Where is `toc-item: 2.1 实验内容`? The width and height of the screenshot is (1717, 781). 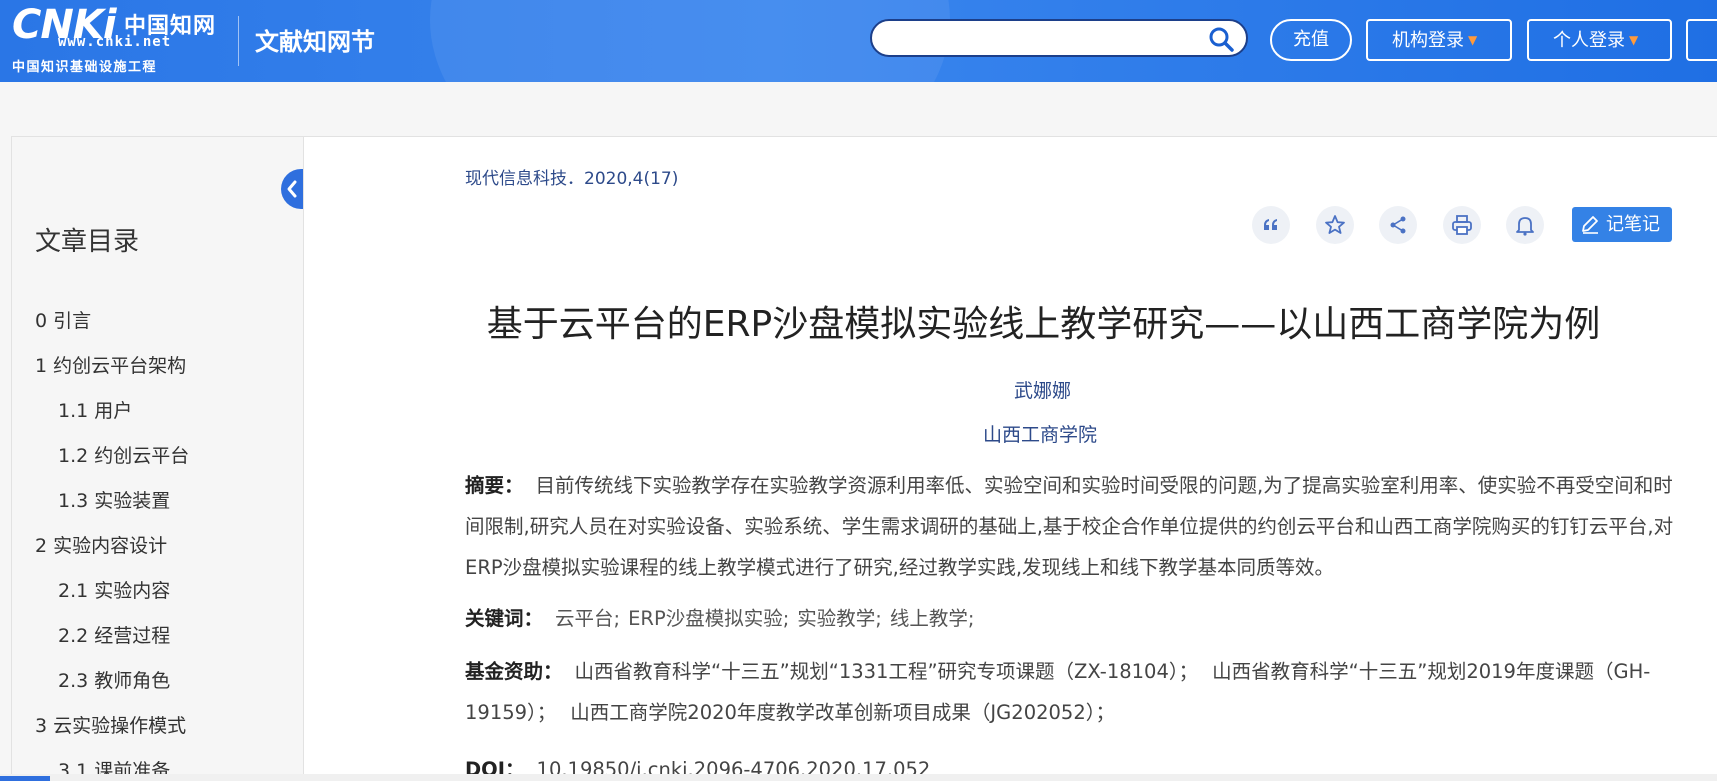
toc-item: 2.1 实验内容 is located at coordinates (114, 589).